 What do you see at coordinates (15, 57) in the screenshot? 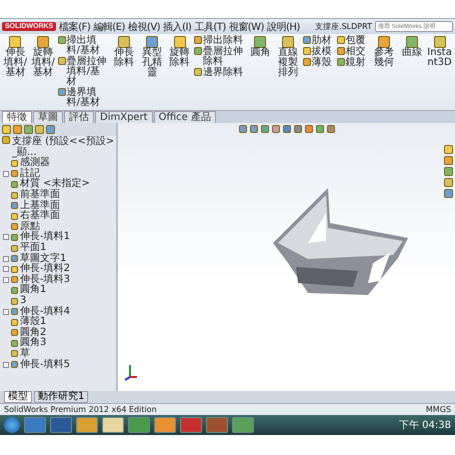
I see `ribbon-button: 伸長填料/基材` at bounding box center [15, 57].